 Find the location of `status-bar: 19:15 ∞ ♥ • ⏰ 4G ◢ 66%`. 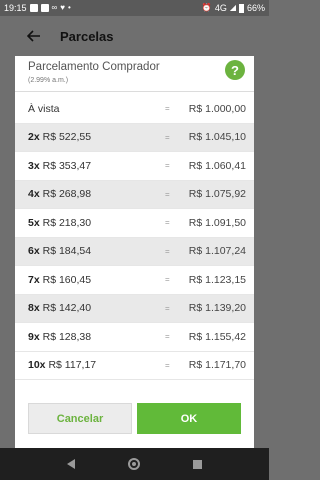

status-bar: 19:15 ∞ ♥ • ⏰ 4G ◢ 66% is located at coordinates (134, 8).